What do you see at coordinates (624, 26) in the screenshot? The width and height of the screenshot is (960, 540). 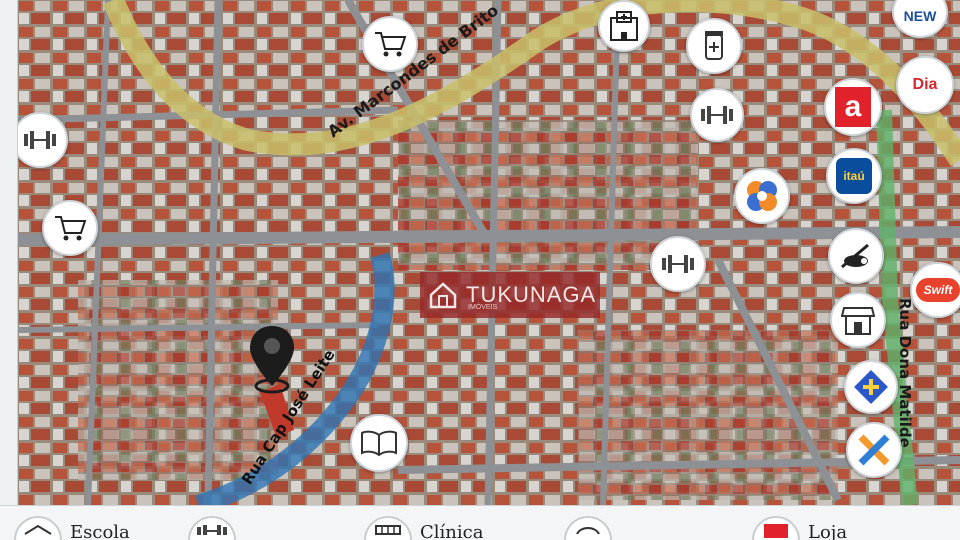 I see `hospital-icon` at bounding box center [624, 26].